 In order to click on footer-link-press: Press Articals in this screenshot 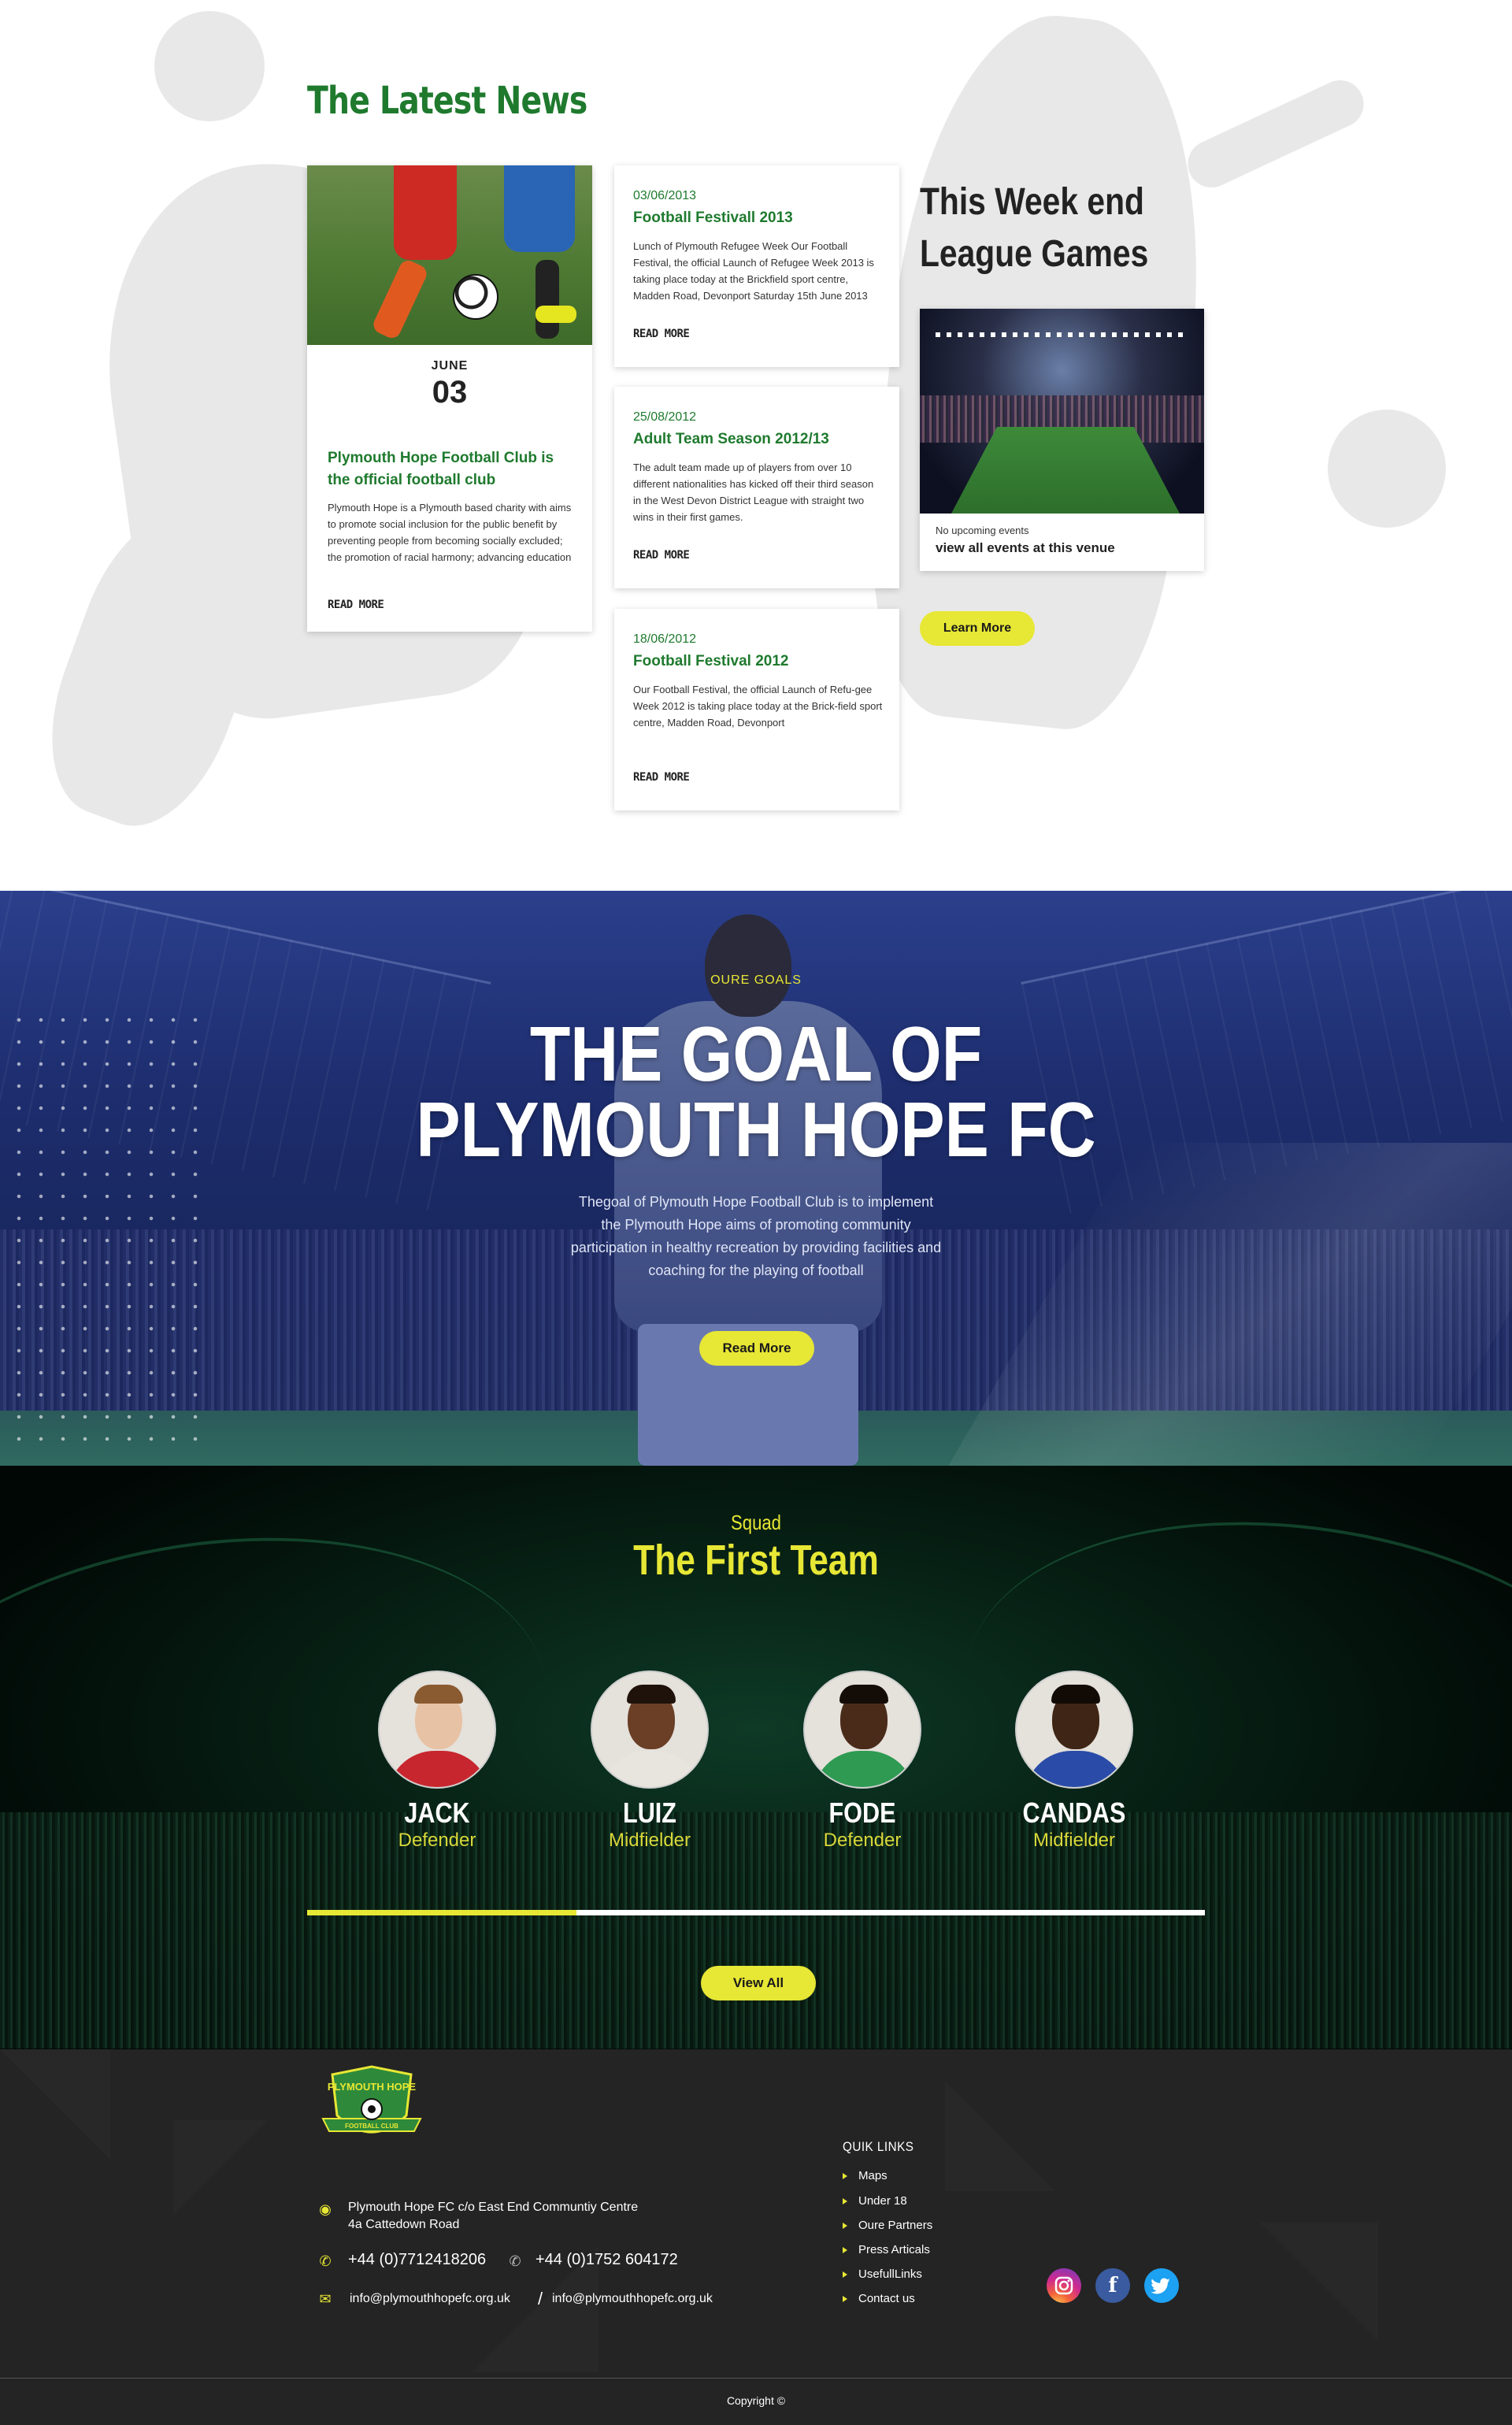, I will do `click(886, 2249)`.